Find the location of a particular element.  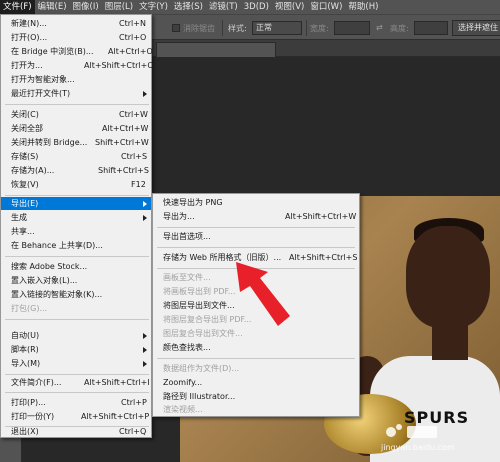

export-item-export-as: 导出为... Alt+Shift+Ctrl+W is located at coordinates (256, 216).